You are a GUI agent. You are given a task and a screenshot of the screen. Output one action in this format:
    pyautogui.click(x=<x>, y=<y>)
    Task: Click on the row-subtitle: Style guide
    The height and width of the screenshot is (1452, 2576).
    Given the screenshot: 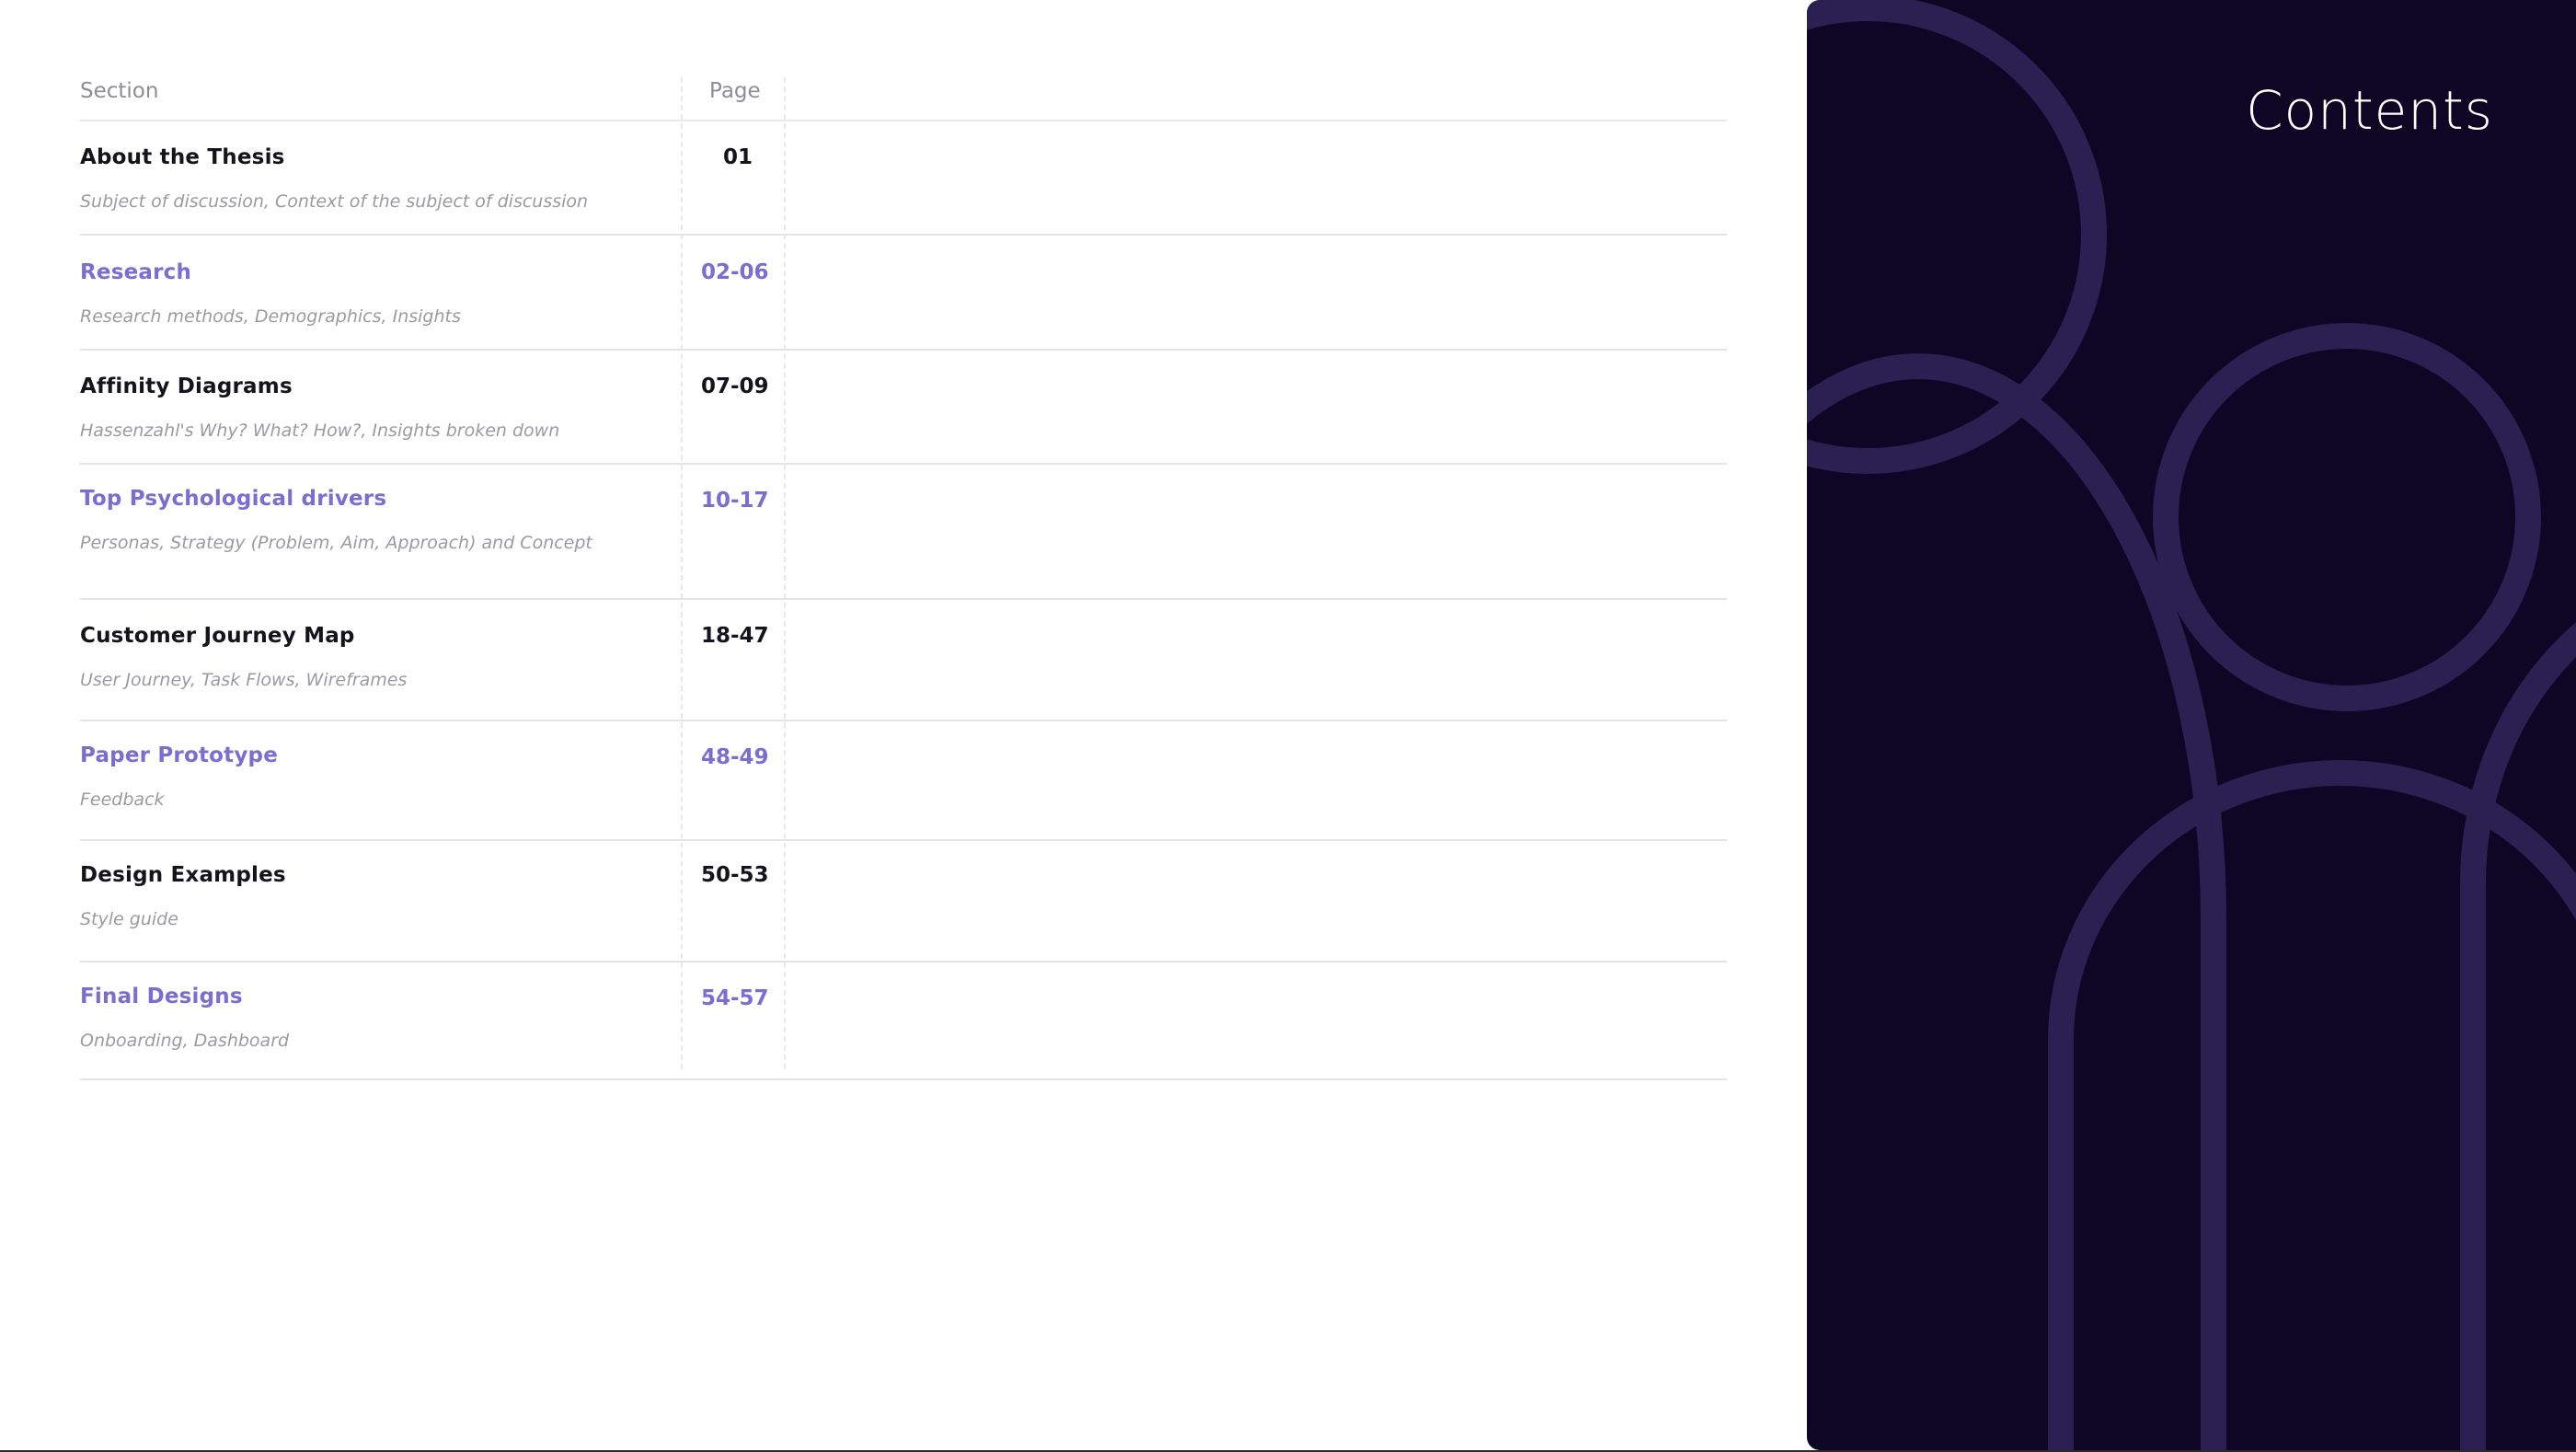 What is the action you would take?
    pyautogui.click(x=129, y=919)
    